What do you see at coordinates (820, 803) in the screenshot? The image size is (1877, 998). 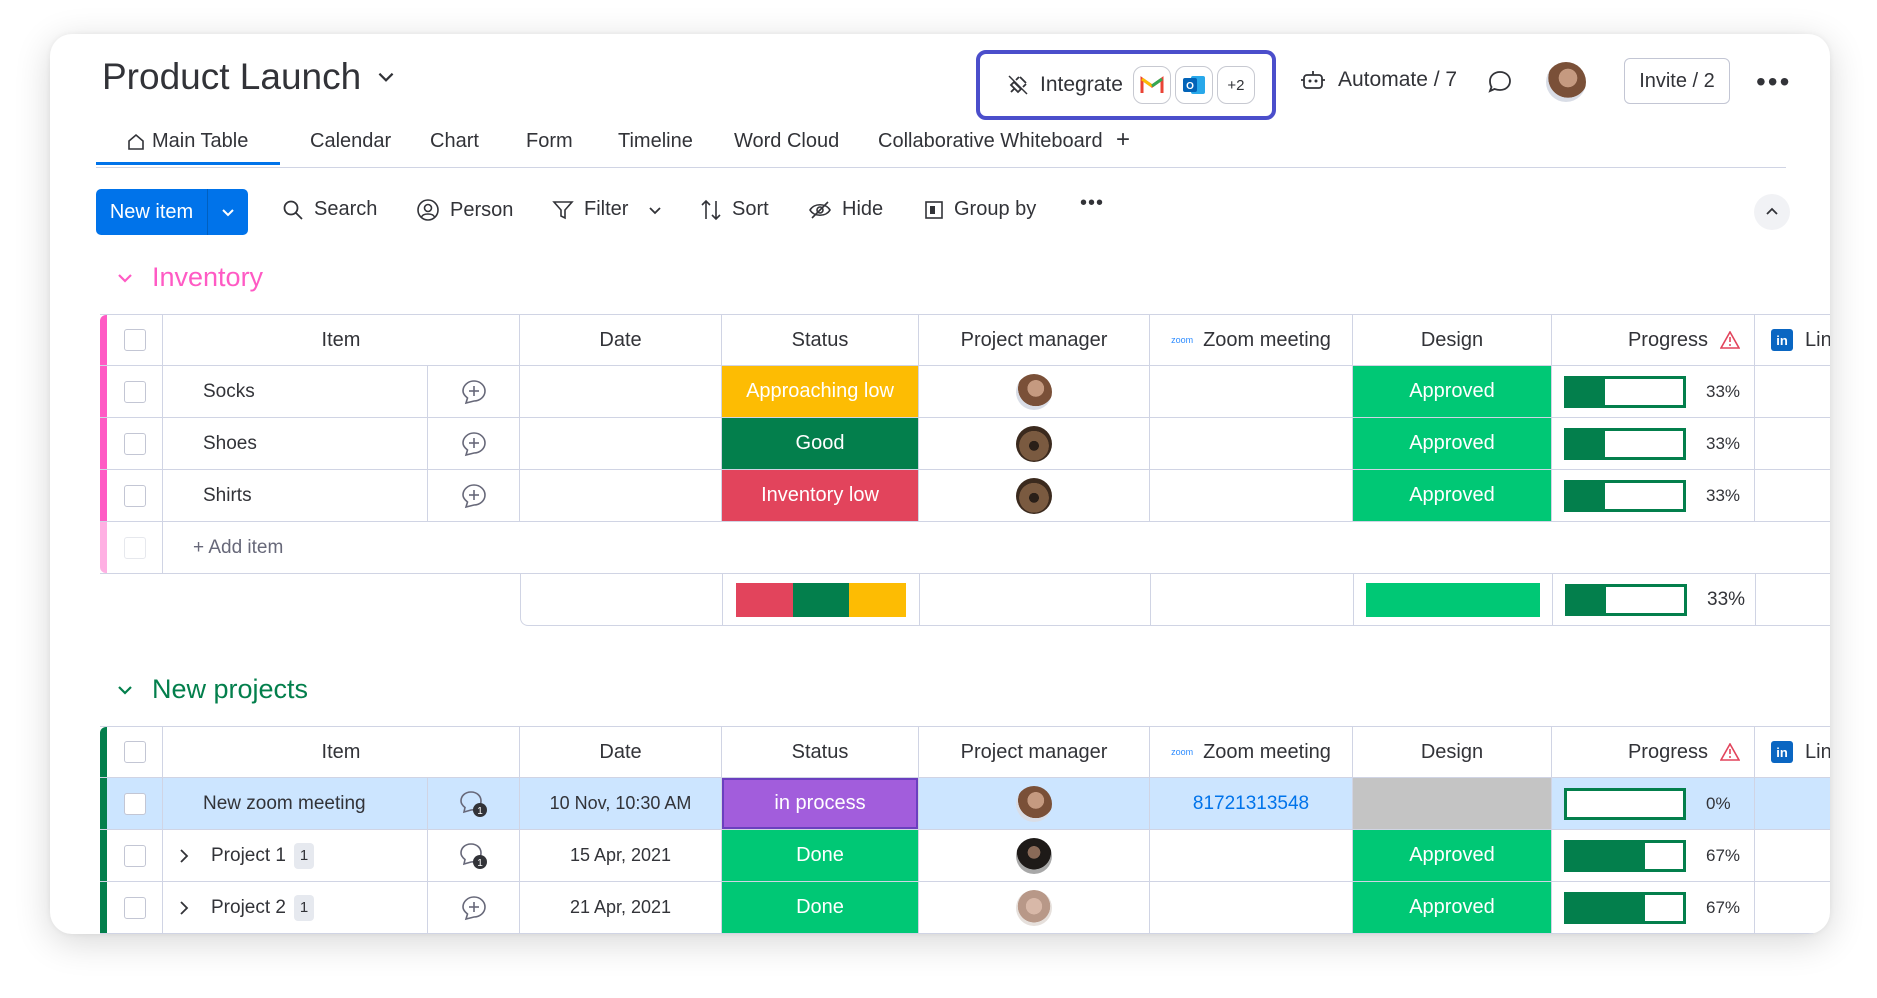 I see `status-cell: in process` at bounding box center [820, 803].